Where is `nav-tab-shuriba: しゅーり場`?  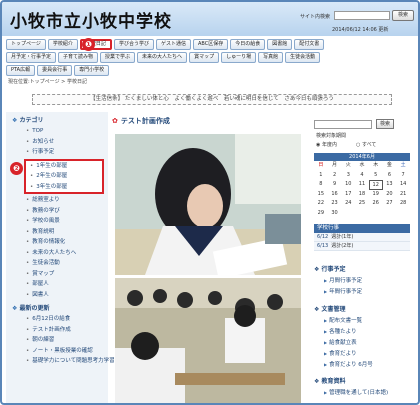
nav-tab-shuriba: しゅーり場 is located at coordinates (239, 57).